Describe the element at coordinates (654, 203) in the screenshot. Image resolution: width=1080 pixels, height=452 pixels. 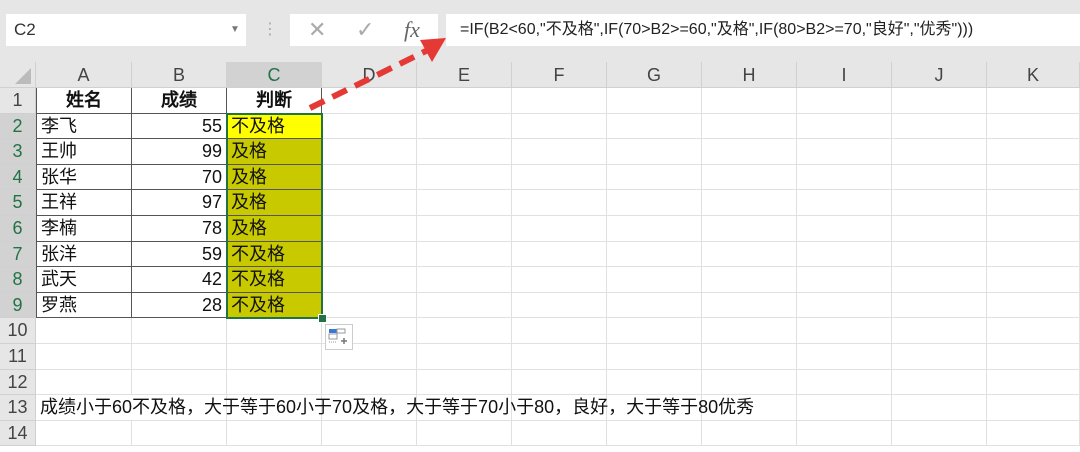
I see `cell-G5` at that location.